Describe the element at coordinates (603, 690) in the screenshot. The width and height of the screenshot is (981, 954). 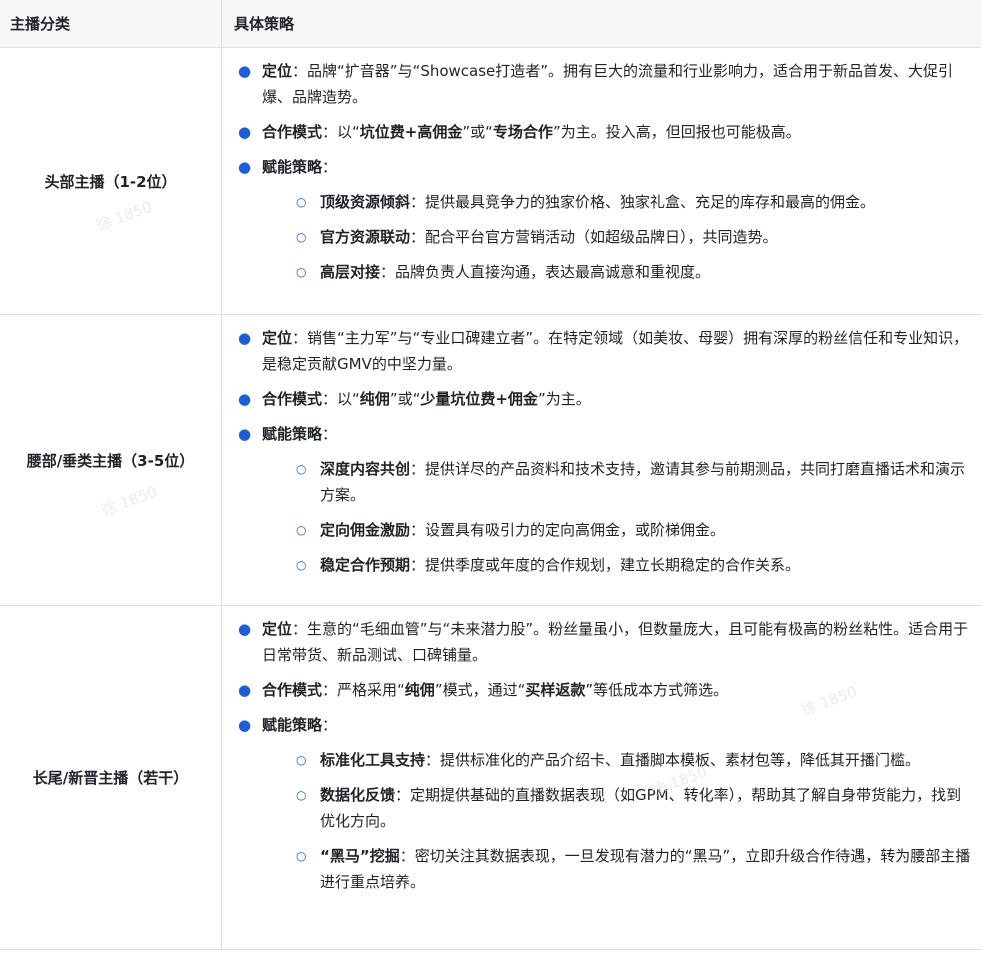
I see `list-item-mode: ● 合作模式：严格采用“纯佣”模式，通过“买样返款”等低成本方式筛选。` at that location.